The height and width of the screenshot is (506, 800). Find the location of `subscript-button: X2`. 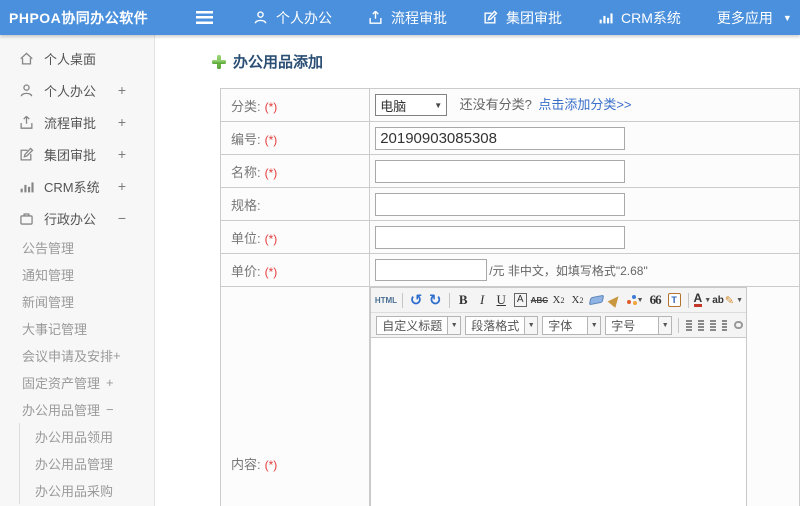

subscript-button: X2 is located at coordinates (577, 300).